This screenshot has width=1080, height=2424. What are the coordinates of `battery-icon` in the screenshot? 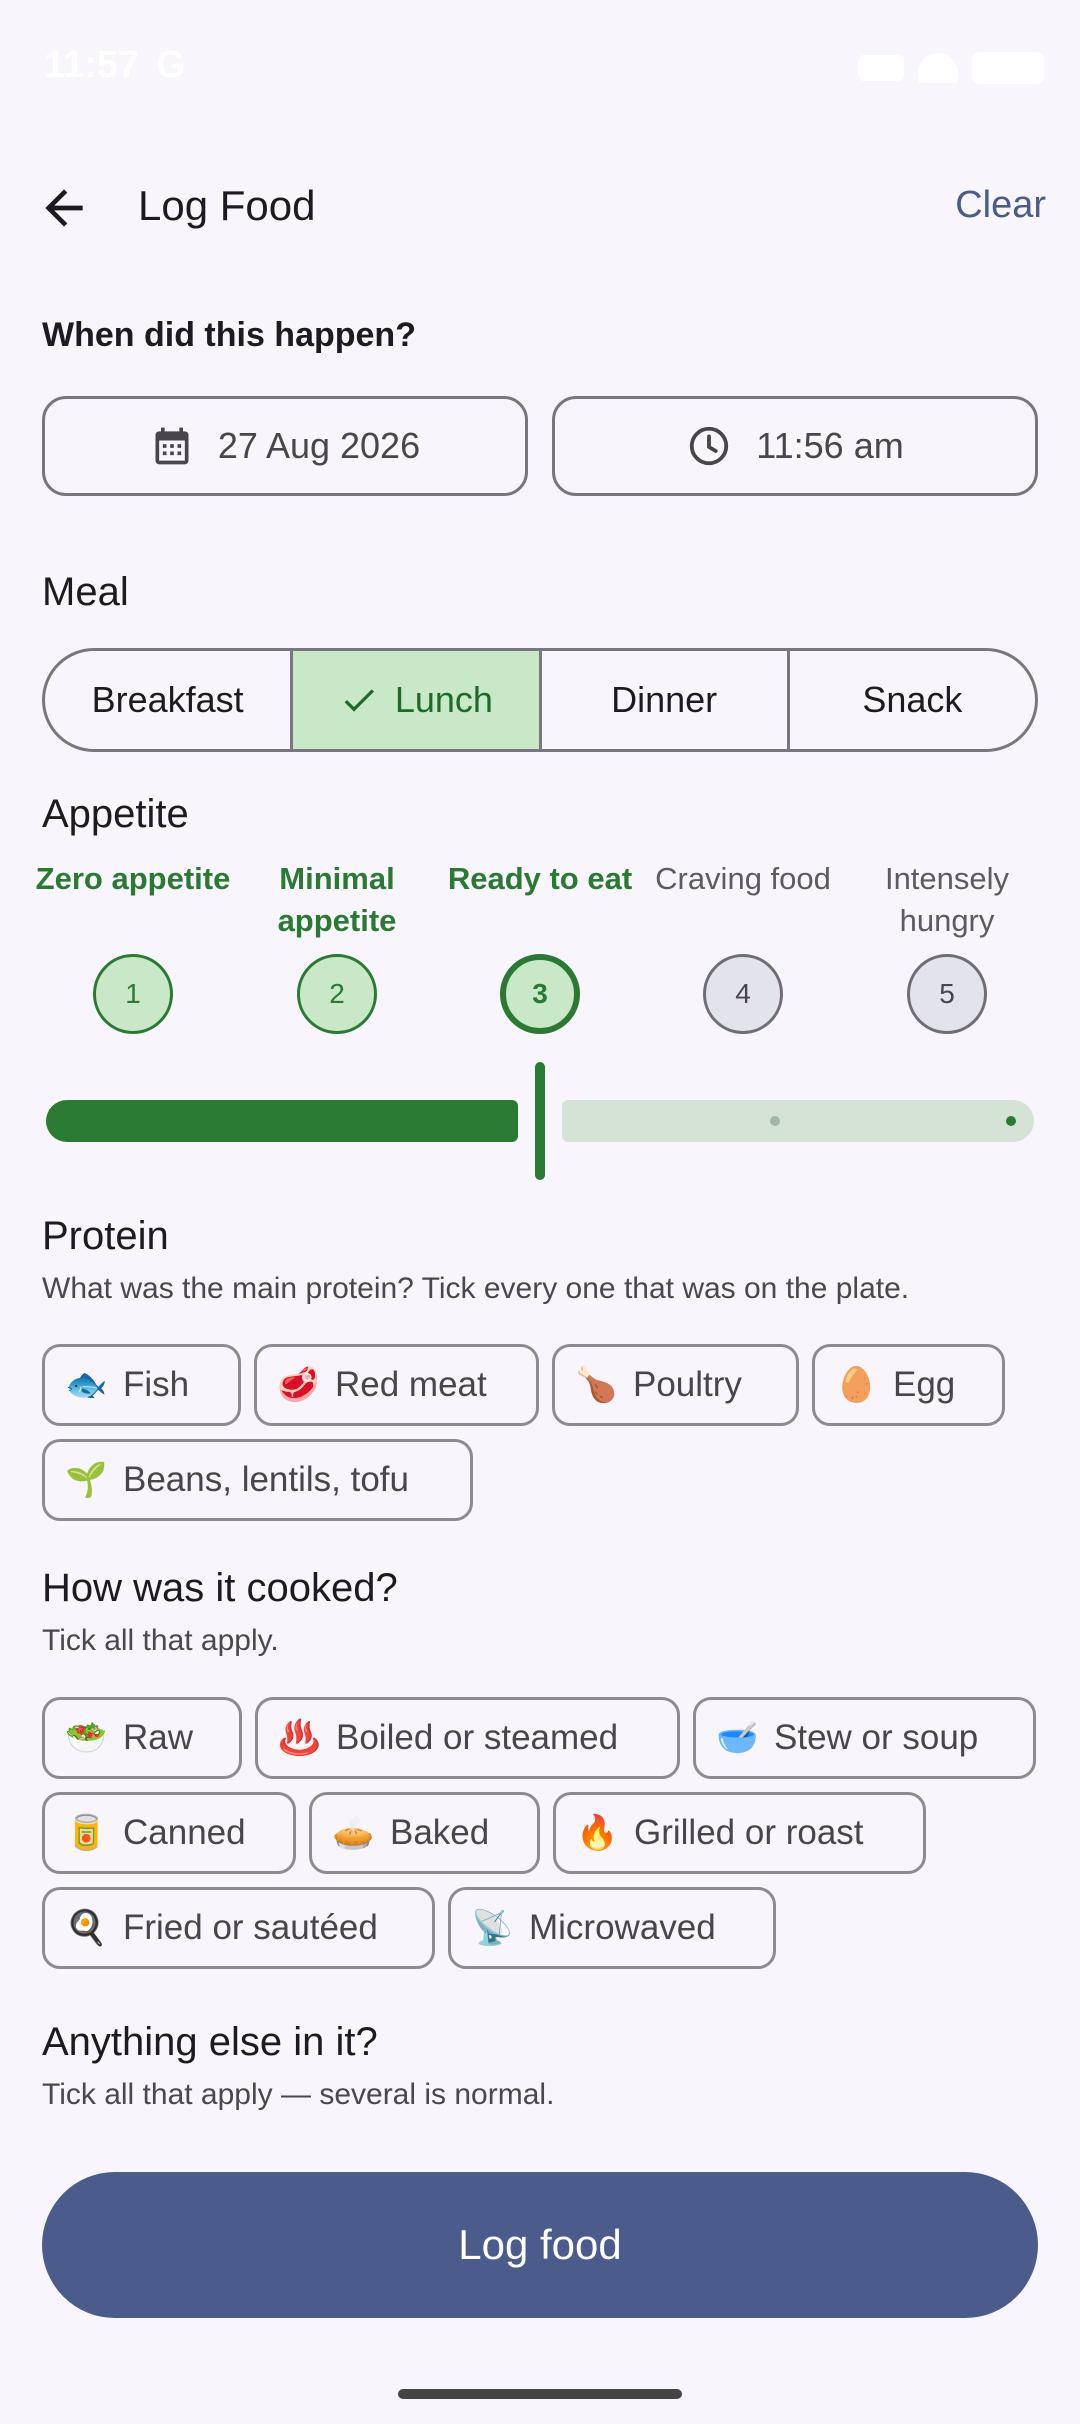 It's located at (1008, 68).